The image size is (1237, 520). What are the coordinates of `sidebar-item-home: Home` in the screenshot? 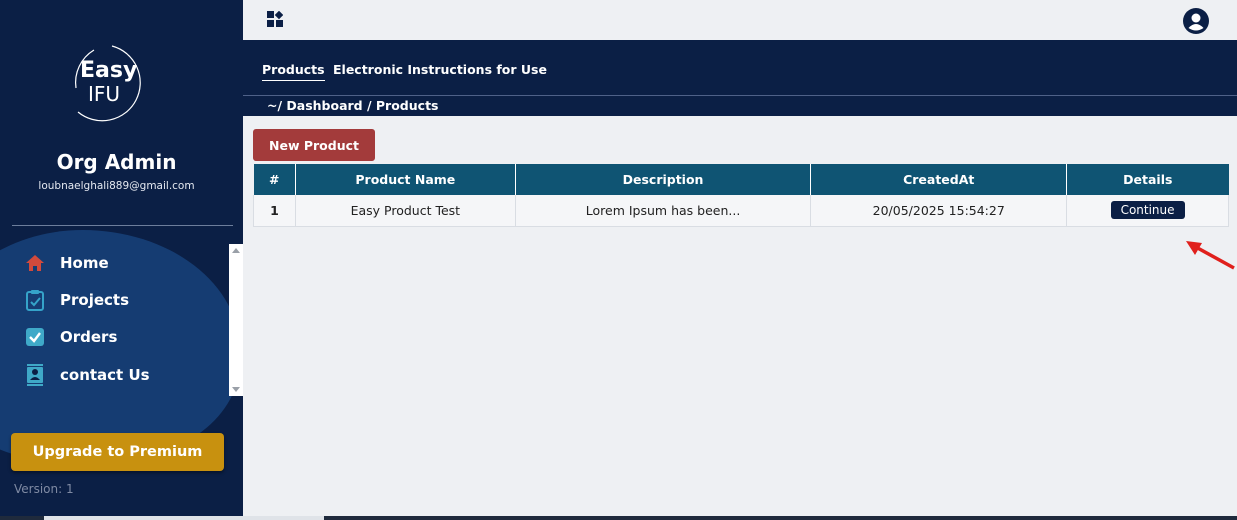 It's located at (66, 263).